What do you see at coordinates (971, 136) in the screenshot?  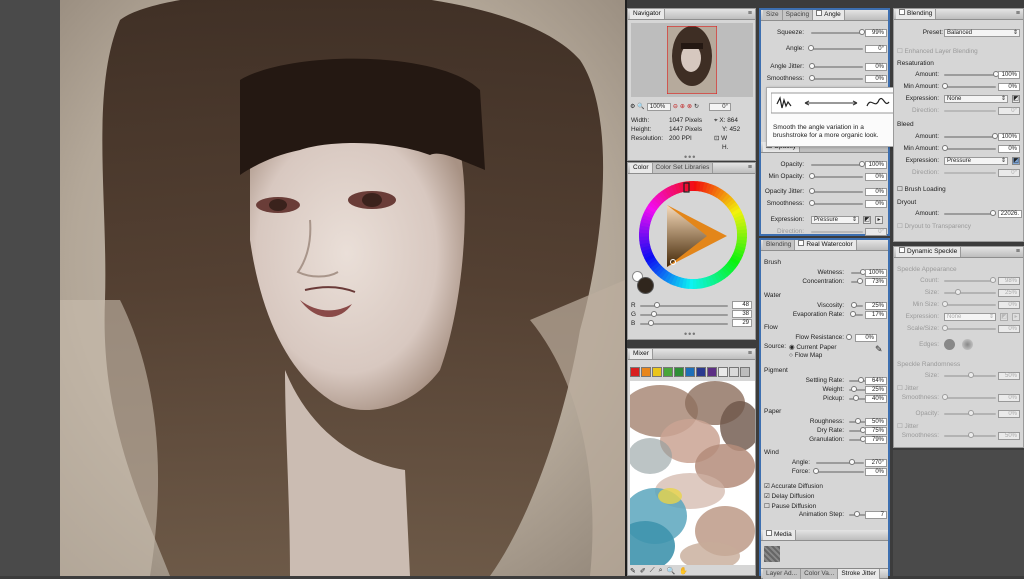 I see `bleed-amount-slider` at bounding box center [971, 136].